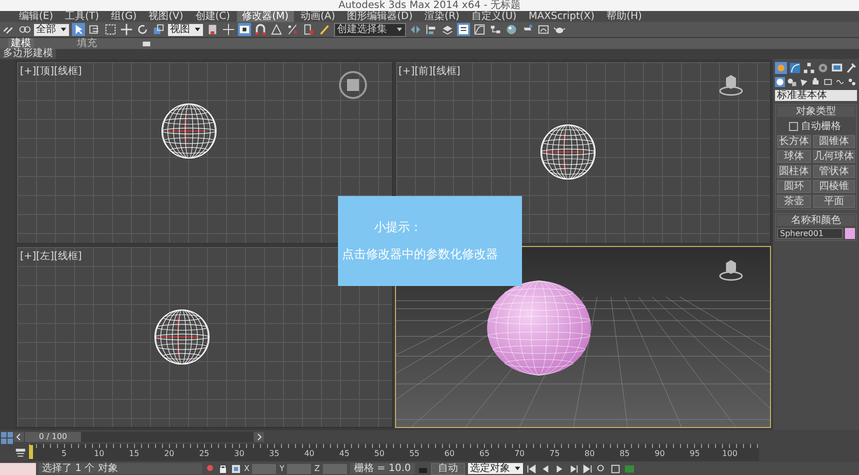  Describe the element at coordinates (370, 29) in the screenshot. I see `named-selection-set-dropdown: 创建选择集` at that location.